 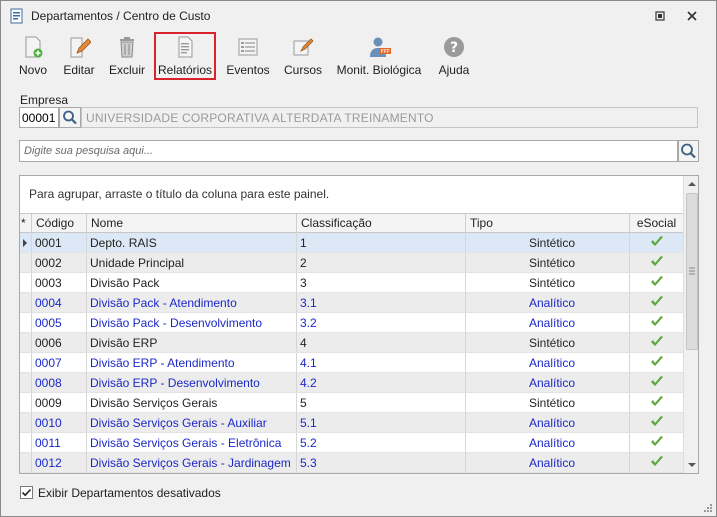 What do you see at coordinates (59, 302) in the screenshot?
I see `cell-codigo: 0004` at bounding box center [59, 302].